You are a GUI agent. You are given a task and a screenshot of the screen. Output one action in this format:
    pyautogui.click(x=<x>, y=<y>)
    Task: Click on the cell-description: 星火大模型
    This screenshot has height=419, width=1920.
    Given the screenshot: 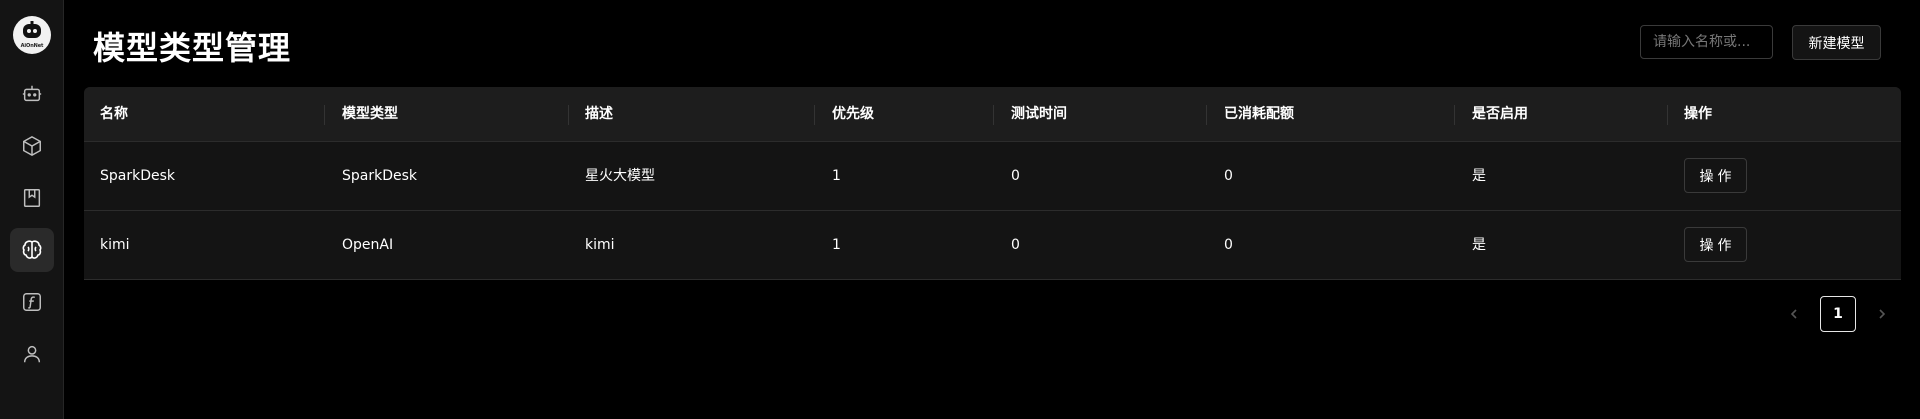 What is the action you would take?
    pyautogui.click(x=620, y=176)
    